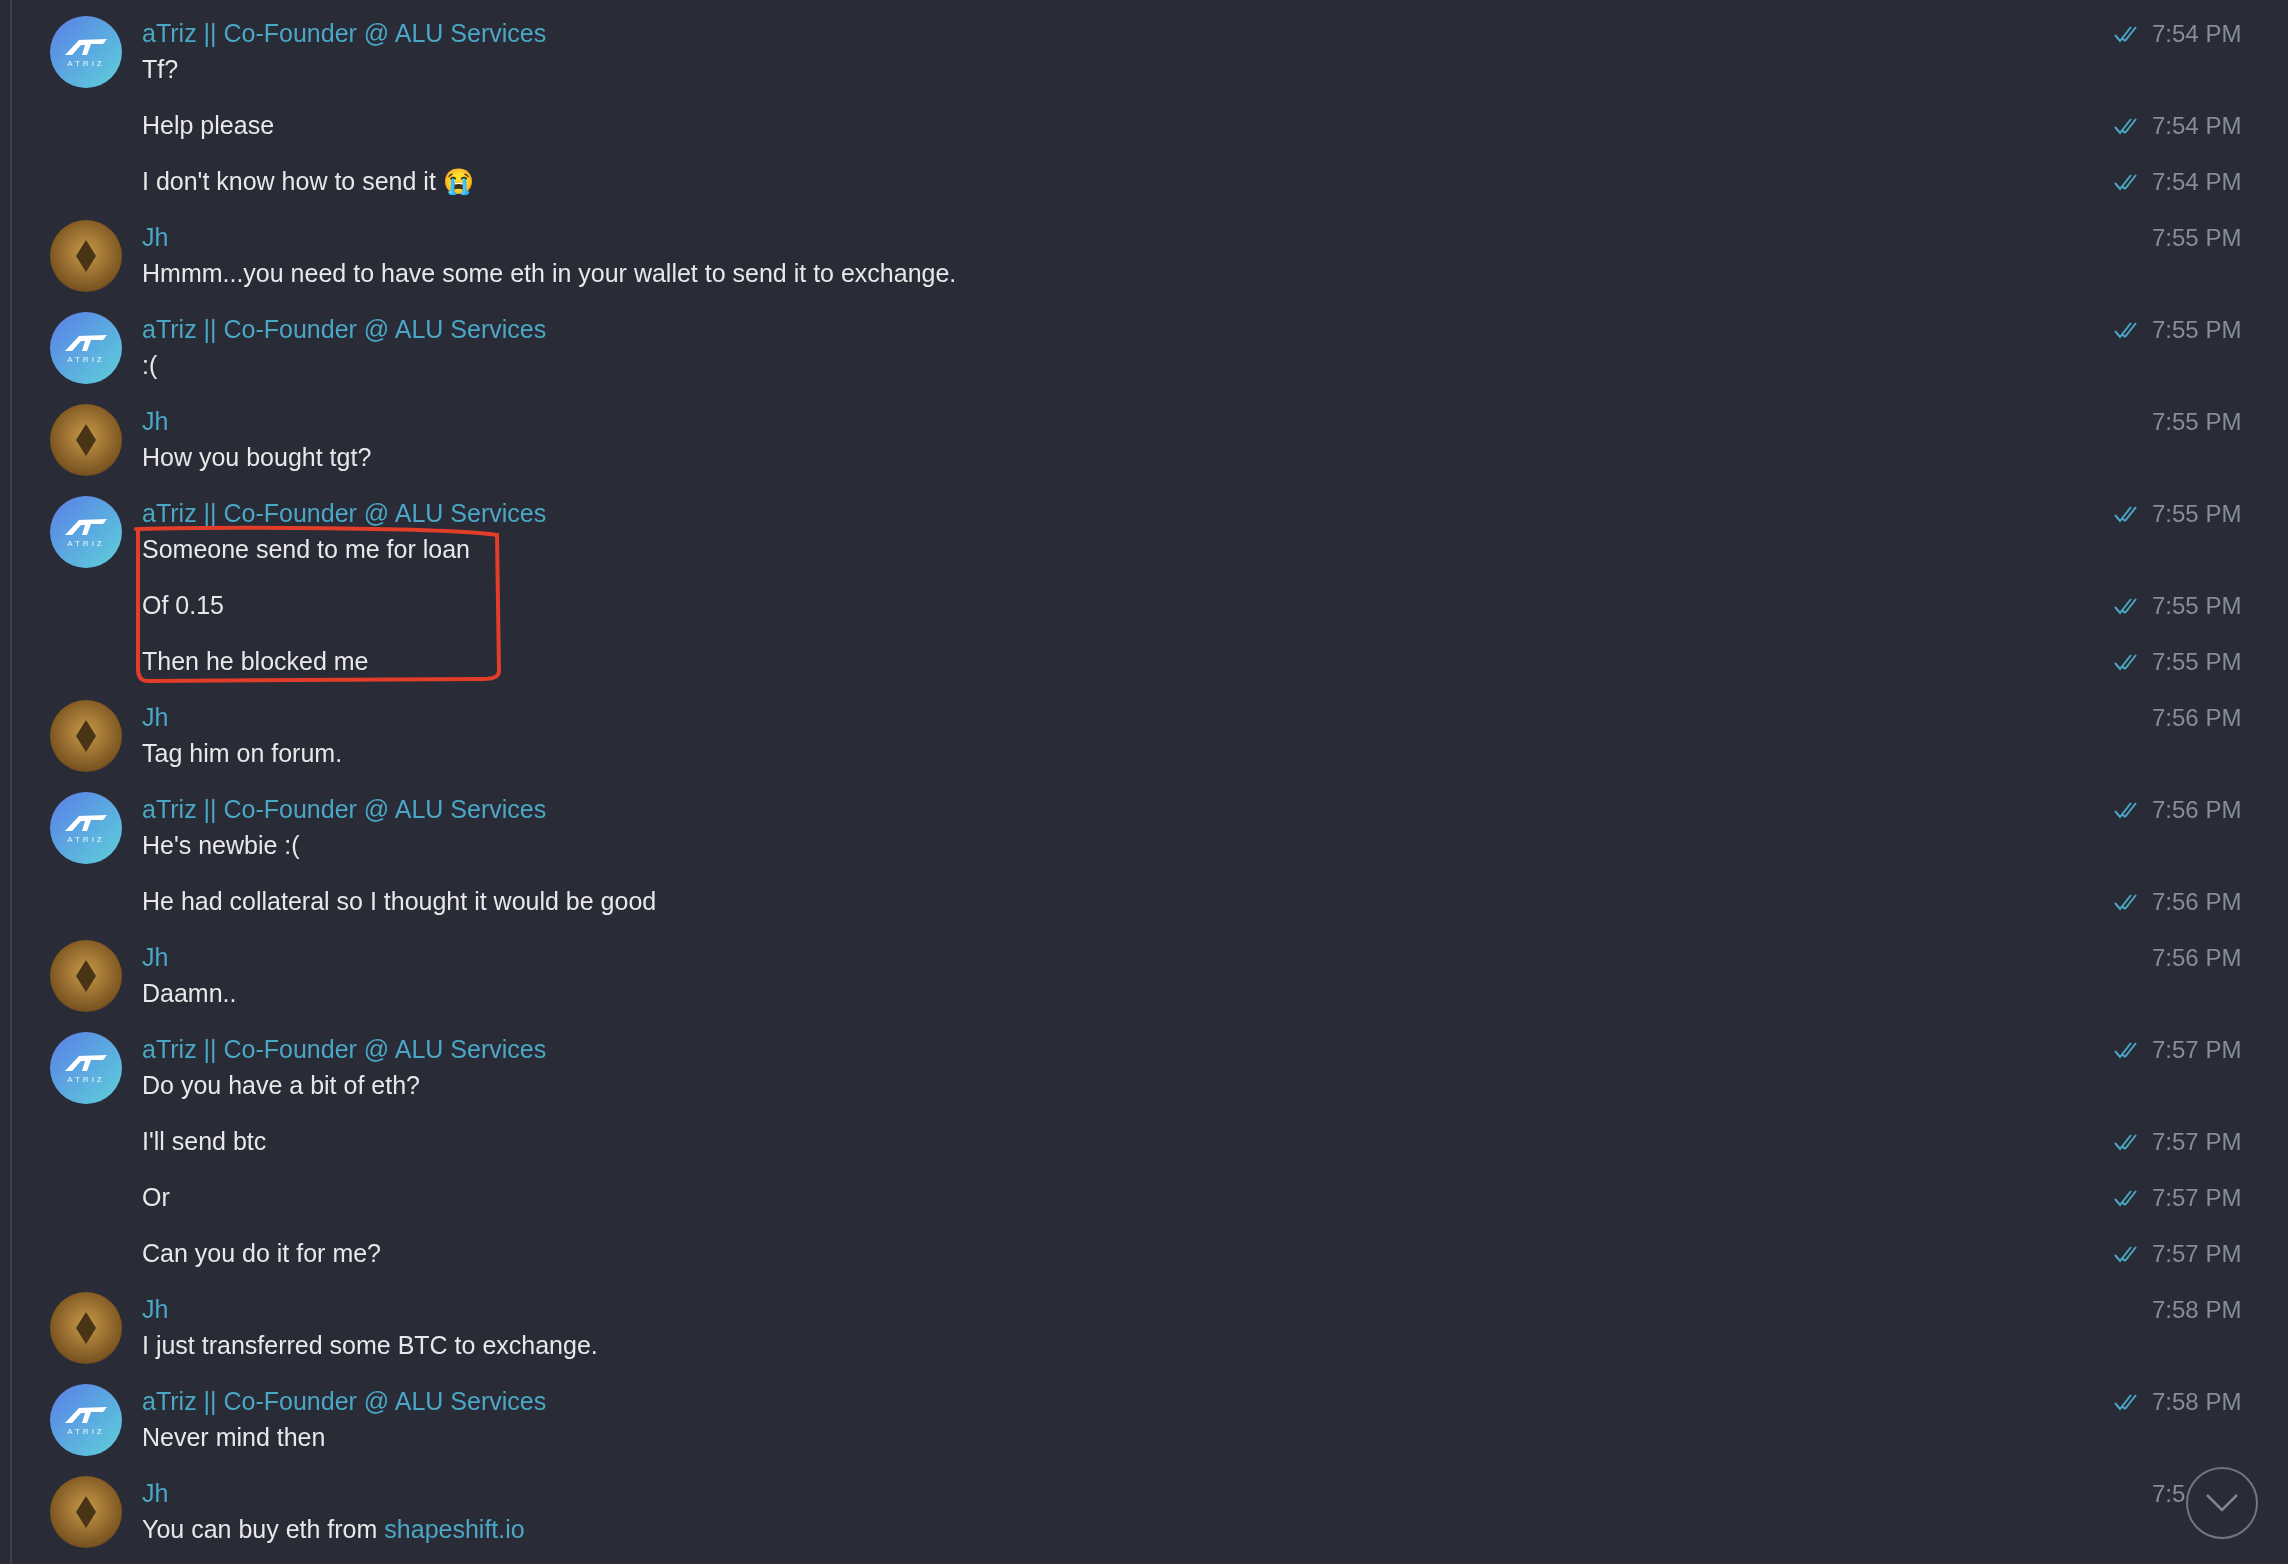 This screenshot has width=2288, height=1564. I want to click on message-text: Hmmm...you need to have some eth in your wallet to send it to exchange., so click(549, 274).